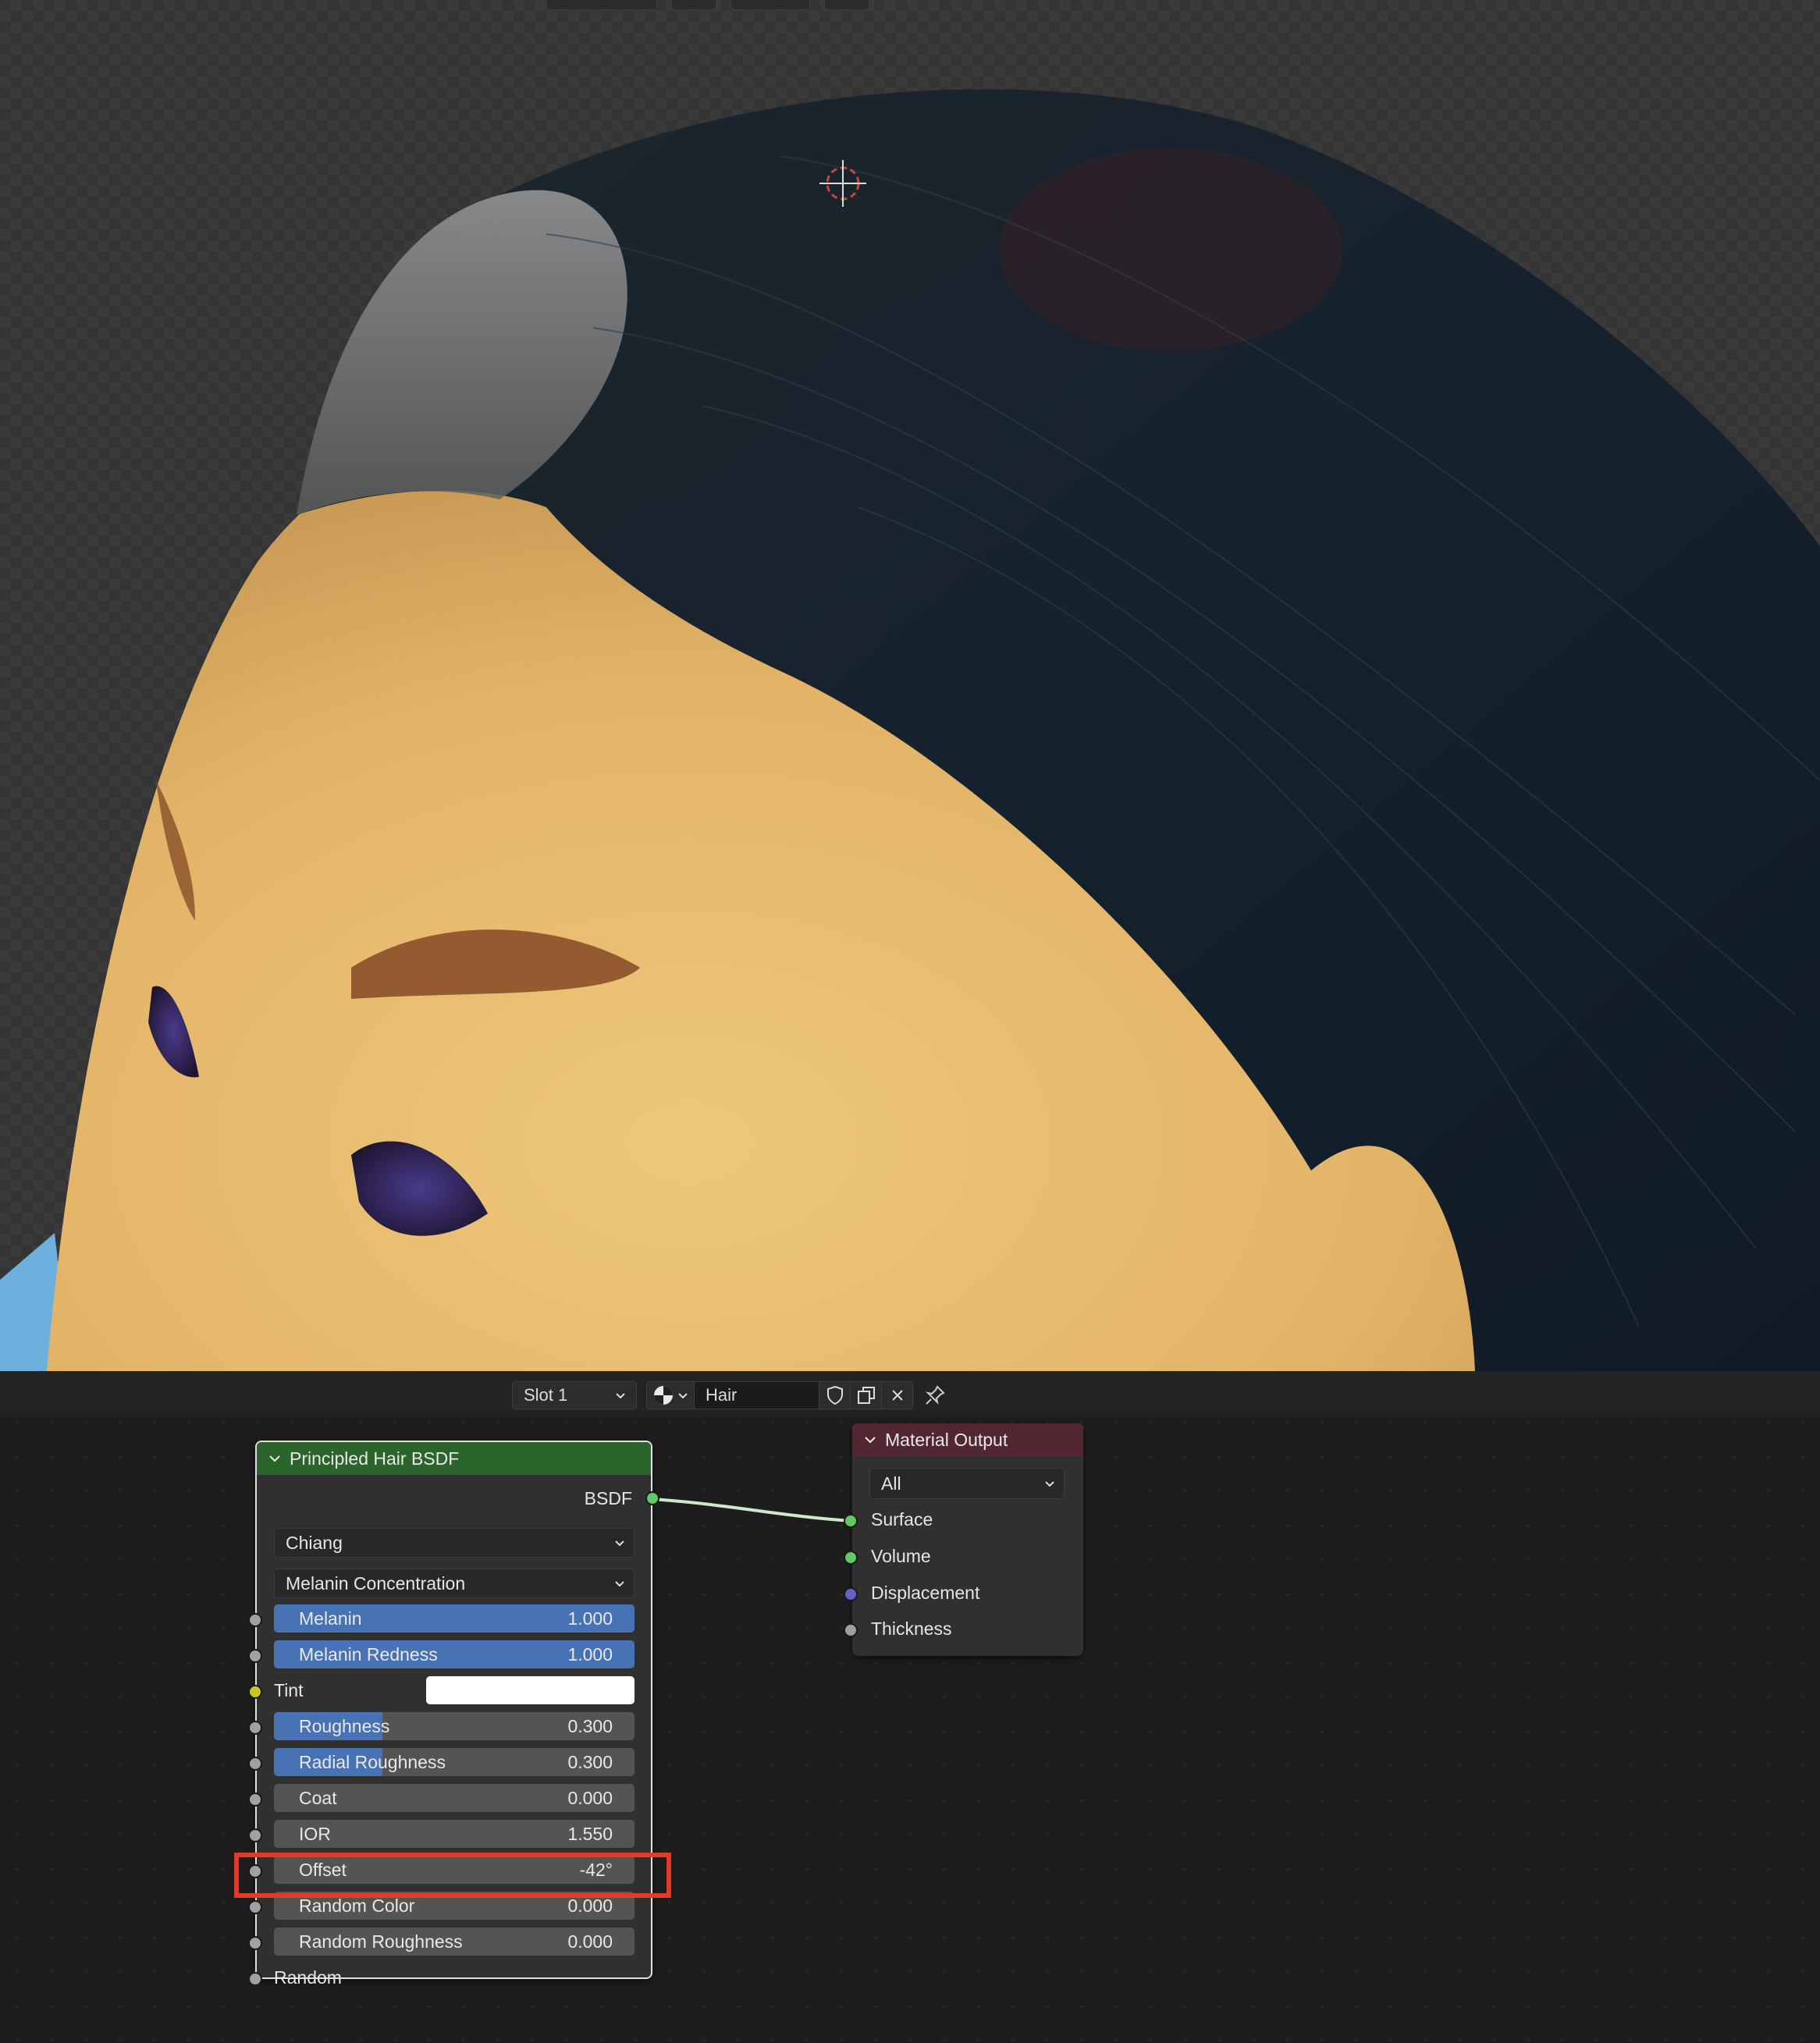 This screenshot has height=2043, width=1820. What do you see at coordinates (454, 1618) in the screenshot?
I see `melanin-slider: Melanin 1.000` at bounding box center [454, 1618].